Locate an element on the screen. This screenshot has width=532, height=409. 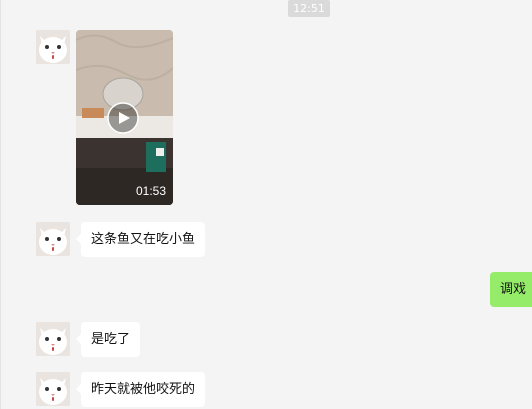
play-icon is located at coordinates (123, 118).